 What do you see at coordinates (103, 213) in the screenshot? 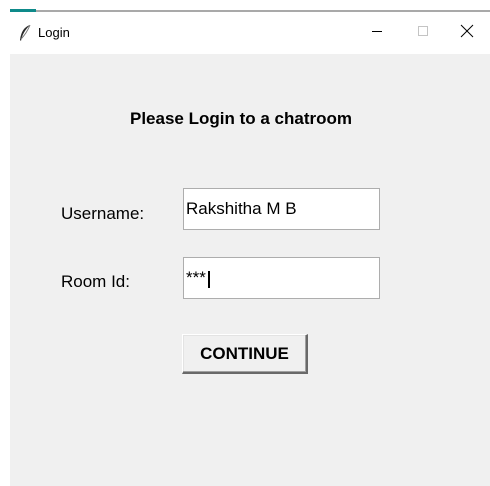
I see `username-label: Username:` at bounding box center [103, 213].